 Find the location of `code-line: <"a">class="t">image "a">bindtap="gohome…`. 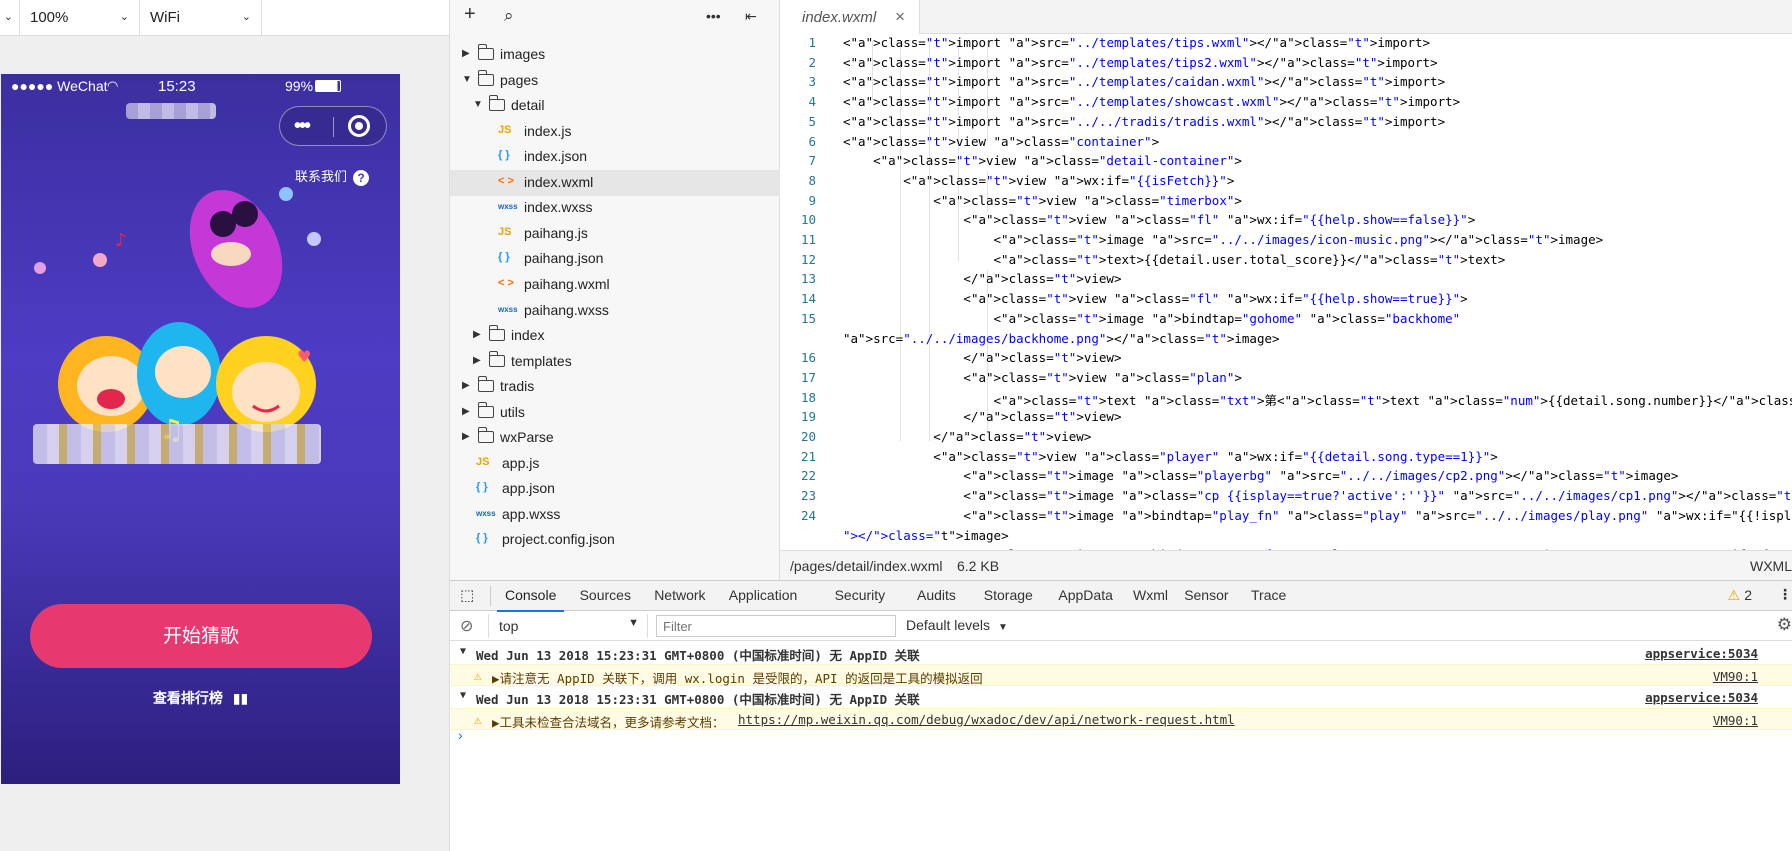

code-line: <"a">class="t">image "a">bindtap="gohome… is located at coordinates (1152, 318).